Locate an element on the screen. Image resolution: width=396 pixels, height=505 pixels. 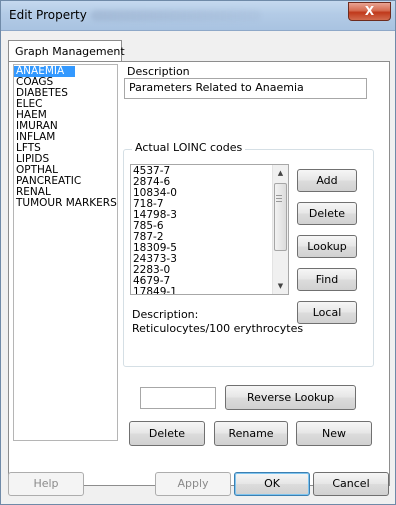
close-button: X is located at coordinates (369, 11).